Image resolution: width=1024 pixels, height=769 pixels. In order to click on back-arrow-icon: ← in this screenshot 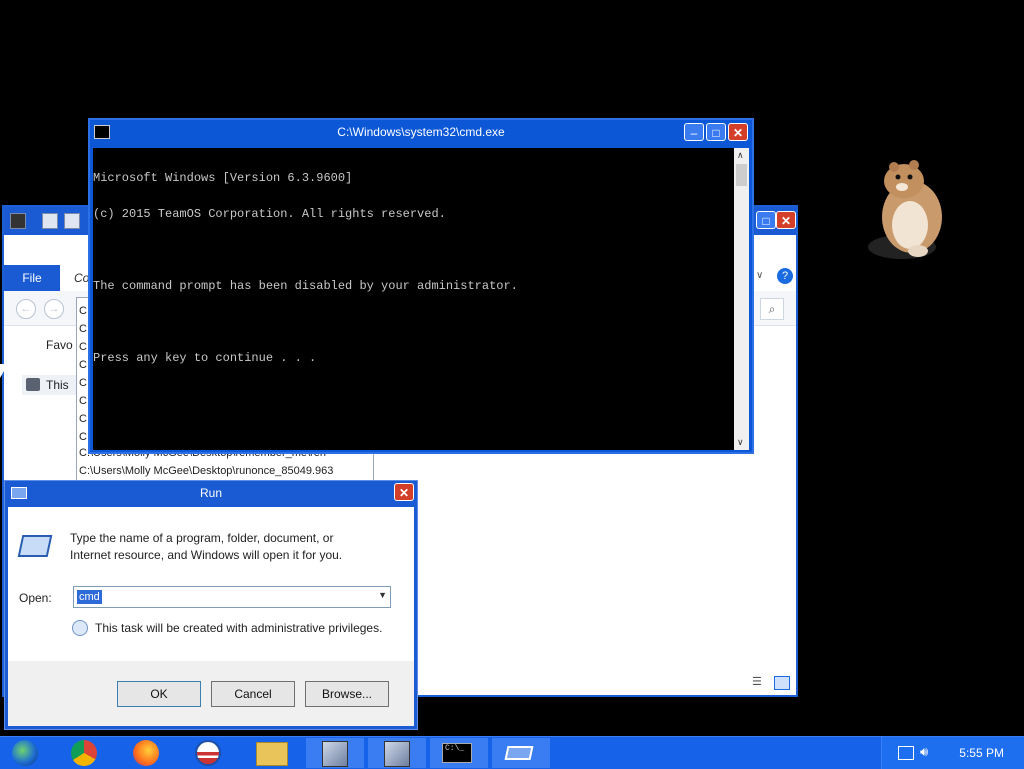, I will do `click(26, 309)`.